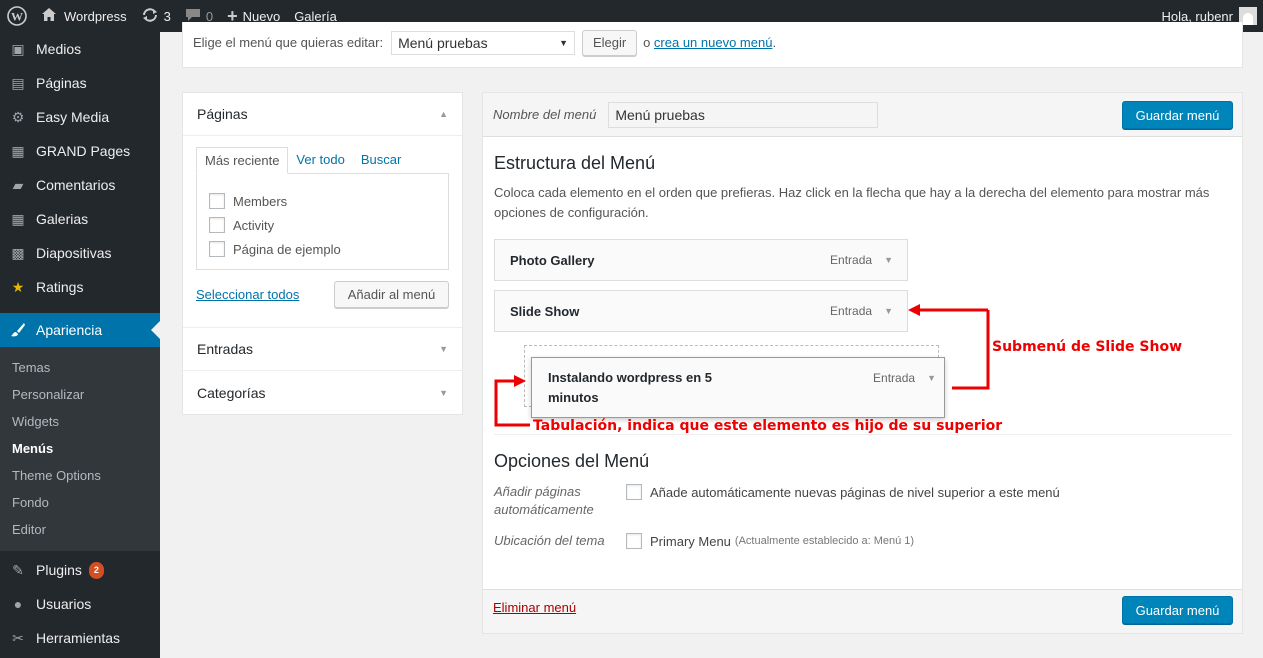  Describe the element at coordinates (18, 82) in the screenshot. I see `pages-icon: ▤` at that location.